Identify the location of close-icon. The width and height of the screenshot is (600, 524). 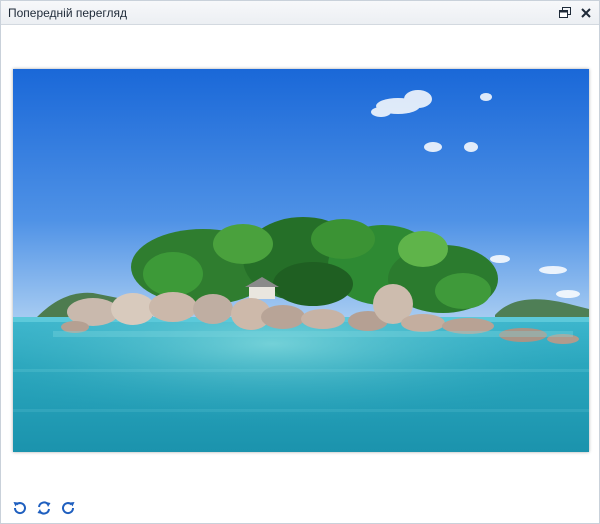
(586, 12).